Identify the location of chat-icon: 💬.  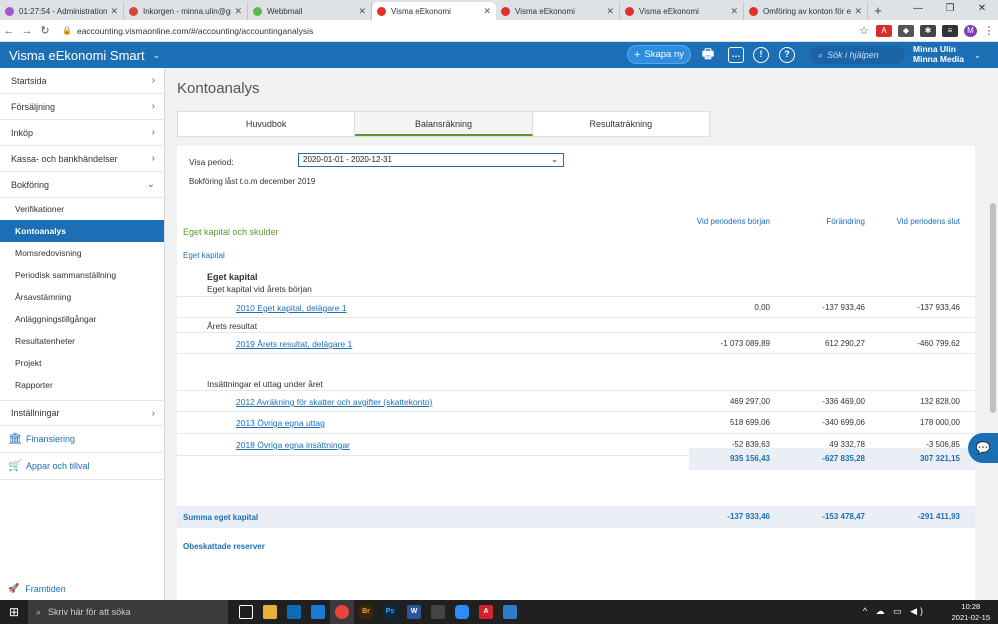
(983, 448).